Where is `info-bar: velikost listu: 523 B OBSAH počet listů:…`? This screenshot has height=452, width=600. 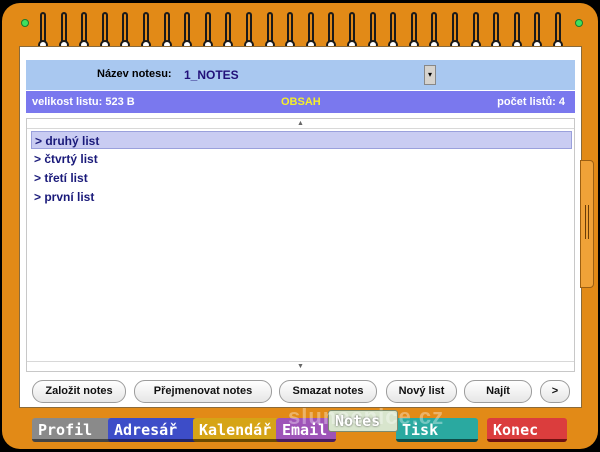 info-bar: velikost listu: 523 B OBSAH počet listů:… is located at coordinates (300, 102).